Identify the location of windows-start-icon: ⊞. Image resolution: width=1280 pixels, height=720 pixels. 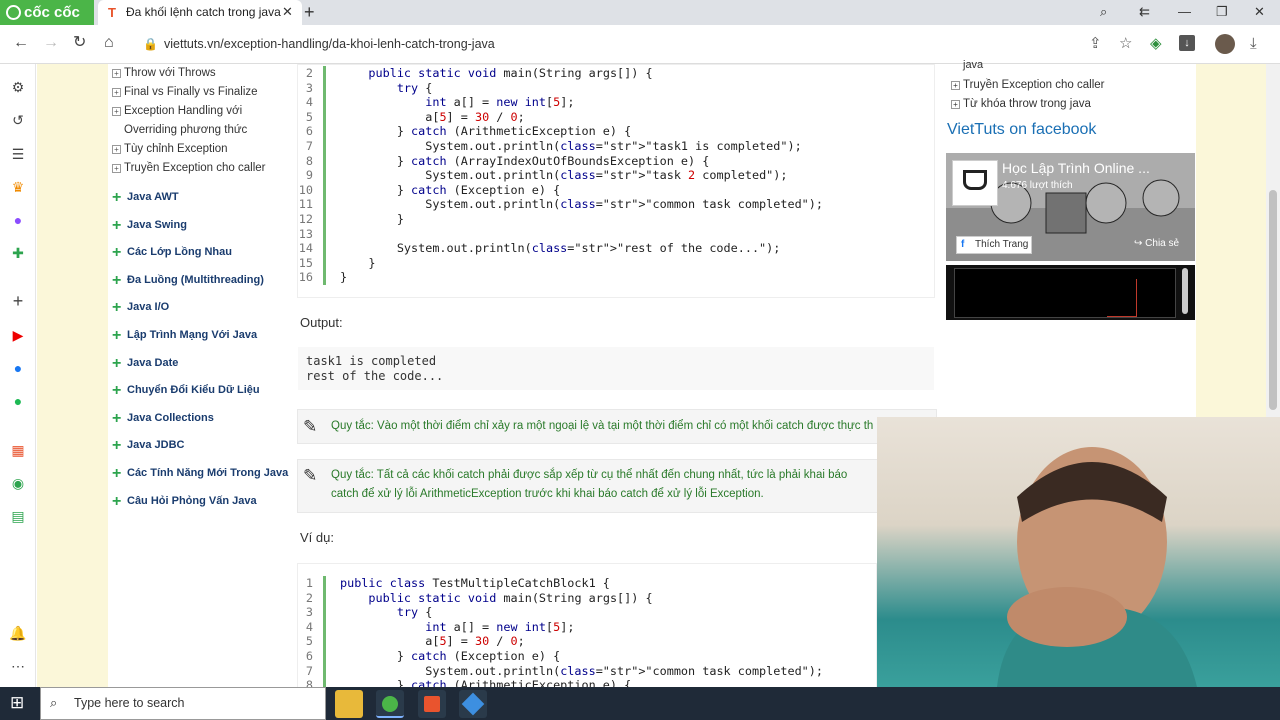
(17, 703).